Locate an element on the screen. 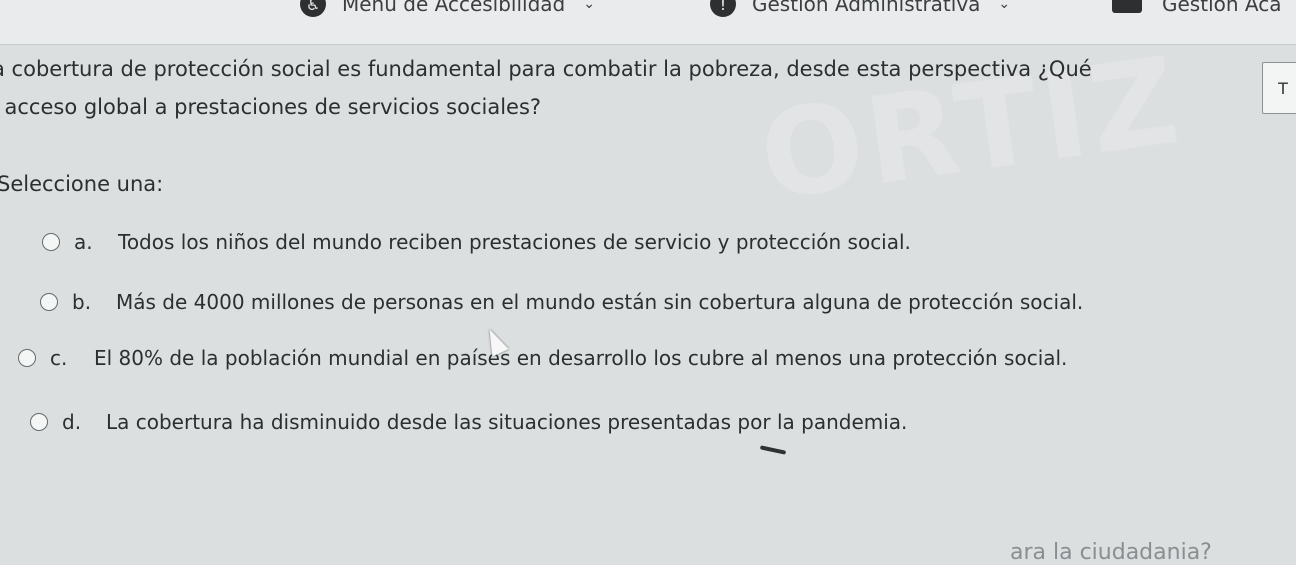  academic-management-menu: Gestión Aca is located at coordinates (1196, 8).